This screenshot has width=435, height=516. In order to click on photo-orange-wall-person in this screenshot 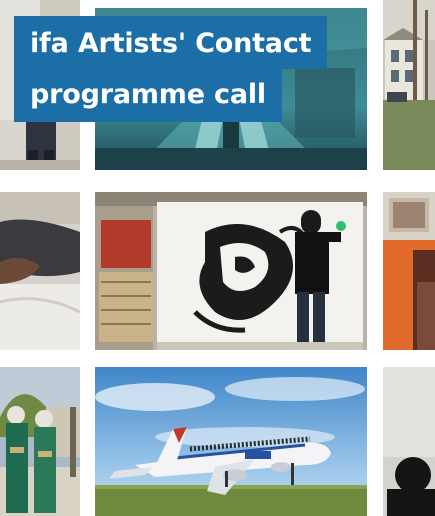, I will do `click(409, 271)`.